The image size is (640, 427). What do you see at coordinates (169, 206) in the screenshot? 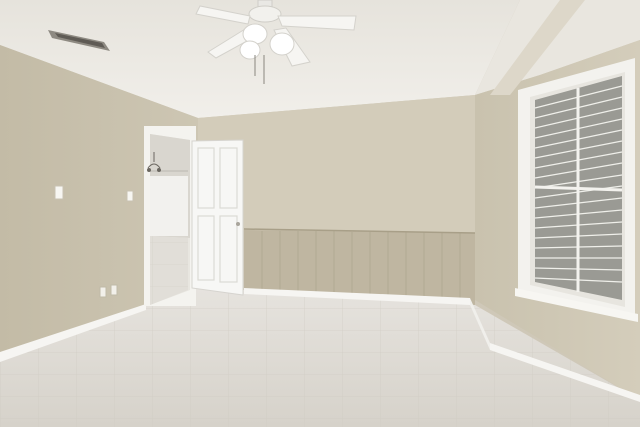
I see `hallway-back-wall` at bounding box center [169, 206].